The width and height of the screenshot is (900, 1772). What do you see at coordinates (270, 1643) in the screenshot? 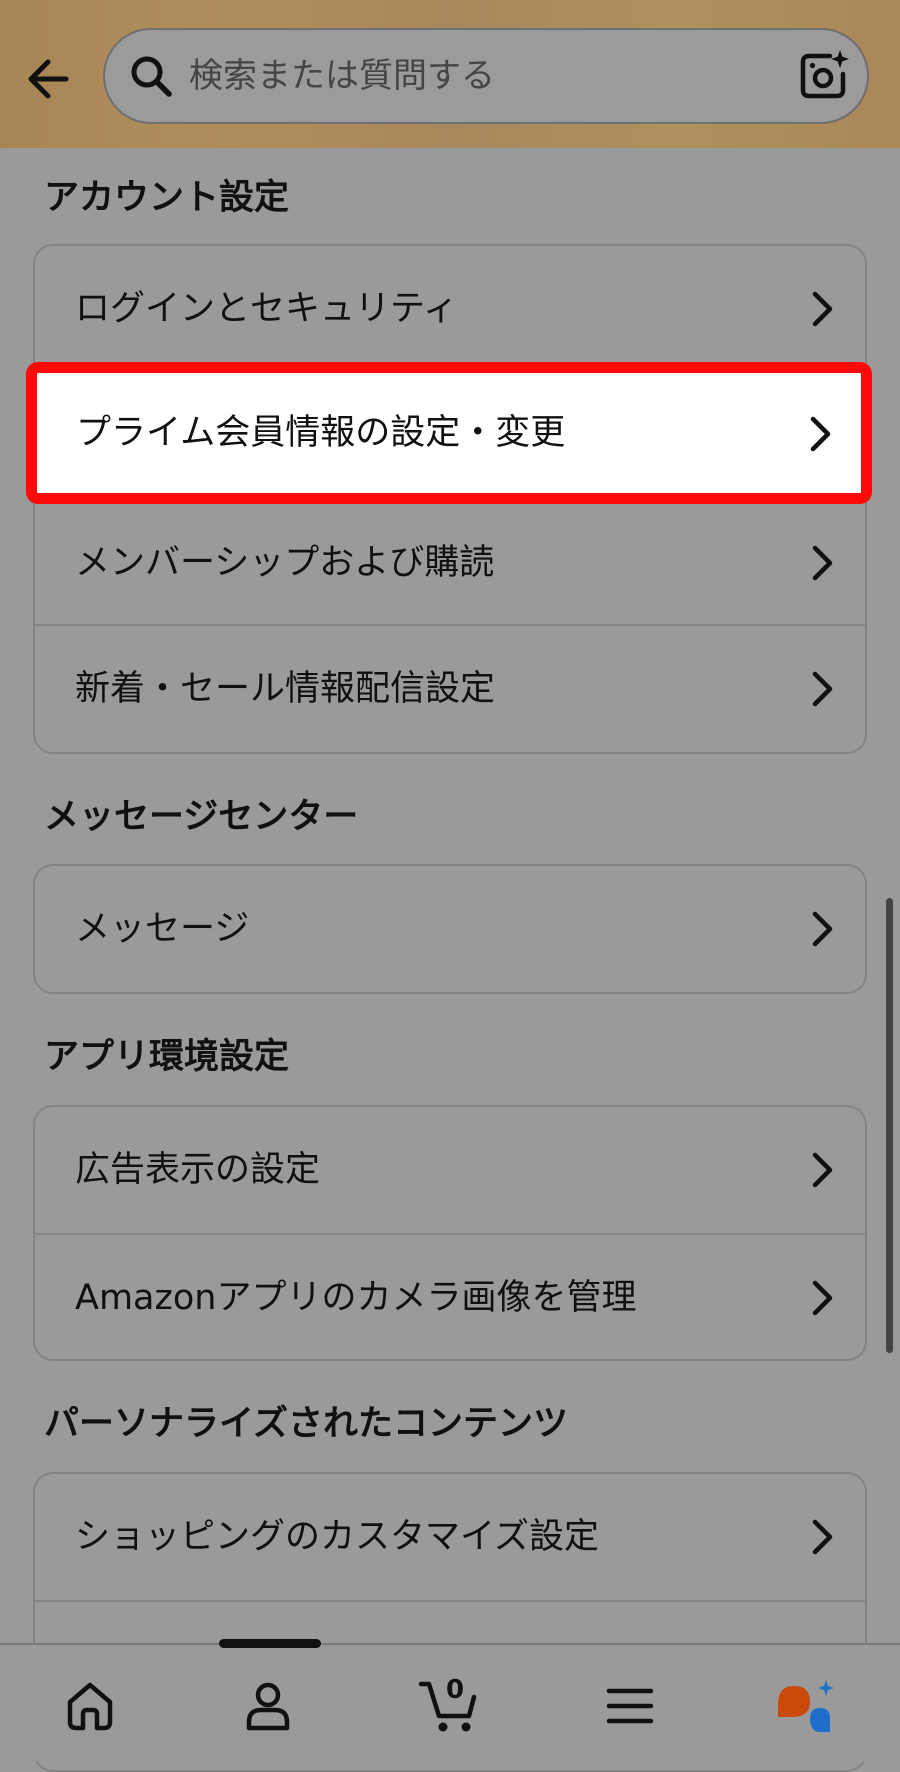
I see `drawer-handle` at bounding box center [270, 1643].